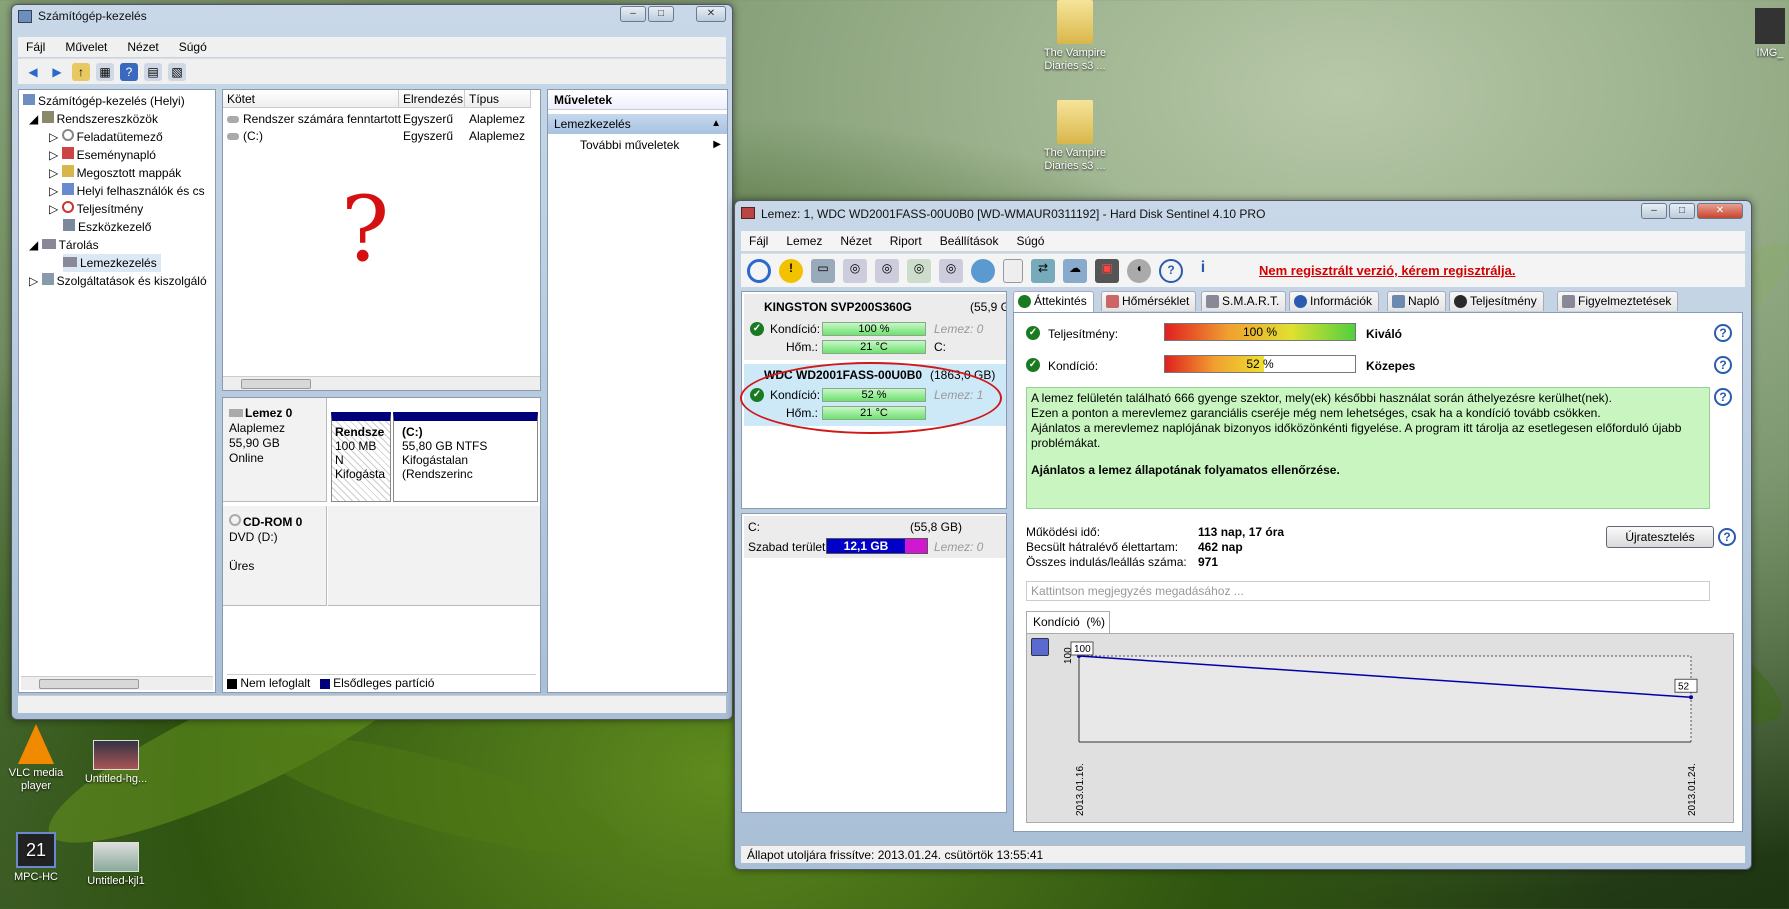 The image size is (1789, 909). What do you see at coordinates (1068, 622) in the screenshot?
I see `chart-tab: Kondíció (%)` at bounding box center [1068, 622].